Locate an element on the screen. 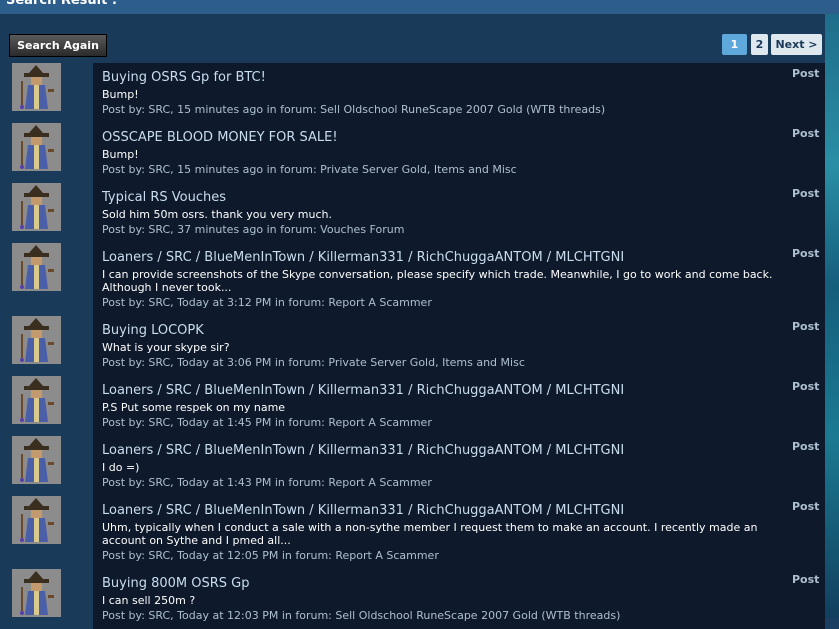 Image resolution: width=839 pixels, height=629 pixels. result-title-link: Buying LOCOPK is located at coordinates (153, 330).